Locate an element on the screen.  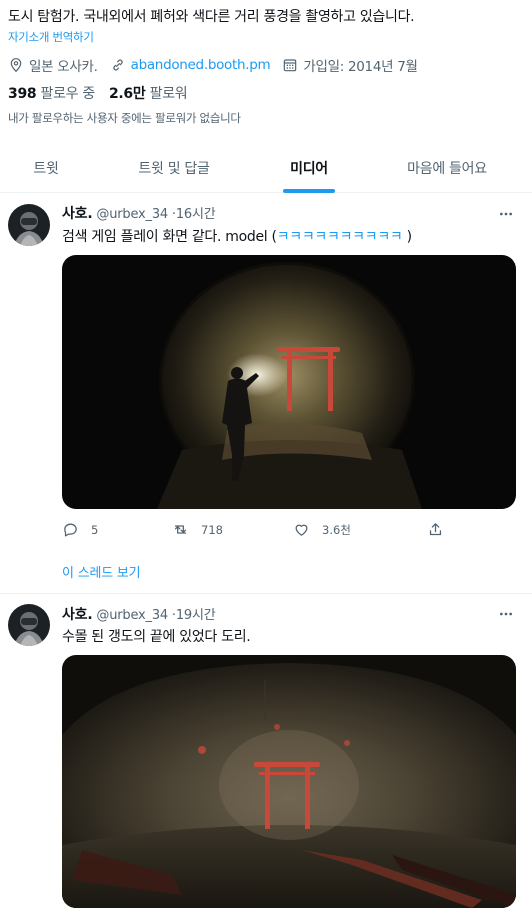
profile-meta: 일본 오사카. abandoned.booth.pm 가입일: 2014년 7월 is located at coordinates (219, 65).